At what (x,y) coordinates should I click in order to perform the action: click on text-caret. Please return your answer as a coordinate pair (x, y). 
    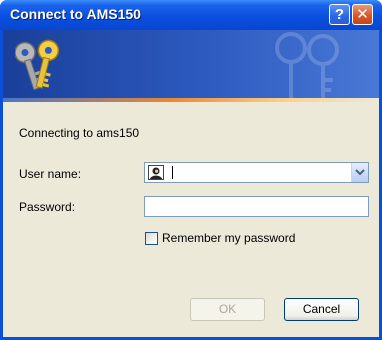
    Looking at the image, I should click on (172, 172).